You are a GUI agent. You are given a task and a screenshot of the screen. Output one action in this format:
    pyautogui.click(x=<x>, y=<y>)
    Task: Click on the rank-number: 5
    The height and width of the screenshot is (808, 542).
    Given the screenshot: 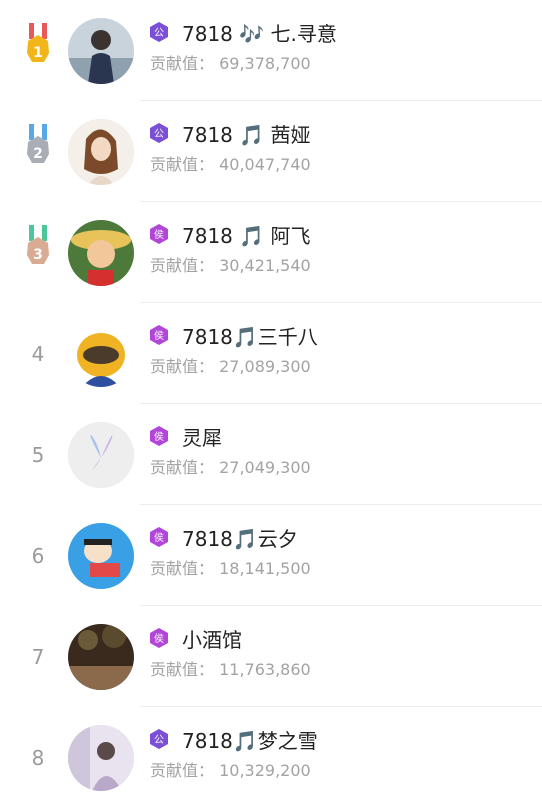 What is the action you would take?
    pyautogui.click(x=38, y=454)
    